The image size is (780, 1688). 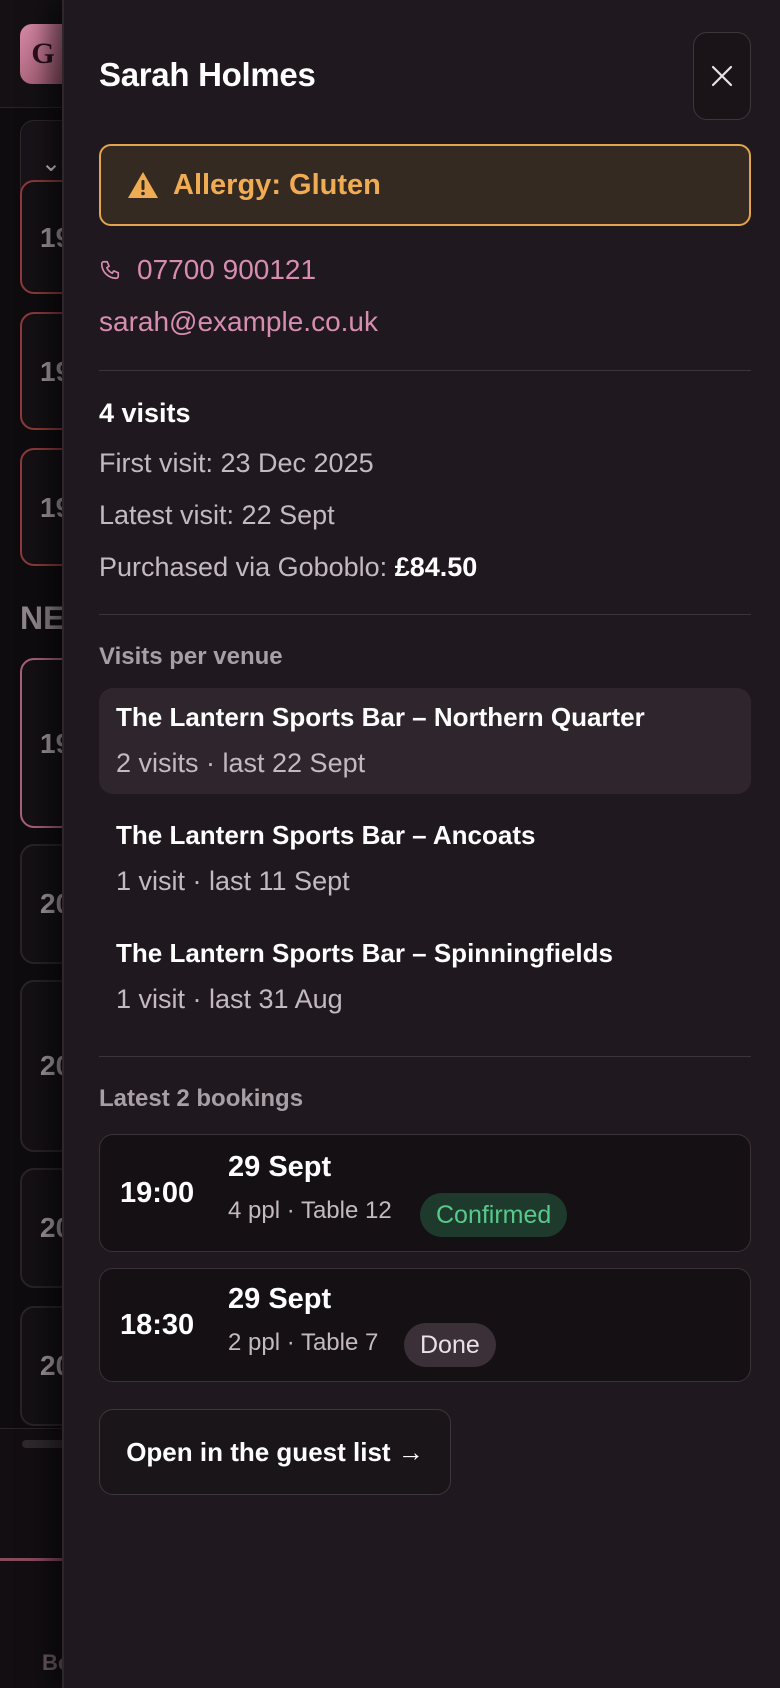 What do you see at coordinates (217, 515) in the screenshot?
I see `latest-visit: Latest visit: 22 Sept` at bounding box center [217, 515].